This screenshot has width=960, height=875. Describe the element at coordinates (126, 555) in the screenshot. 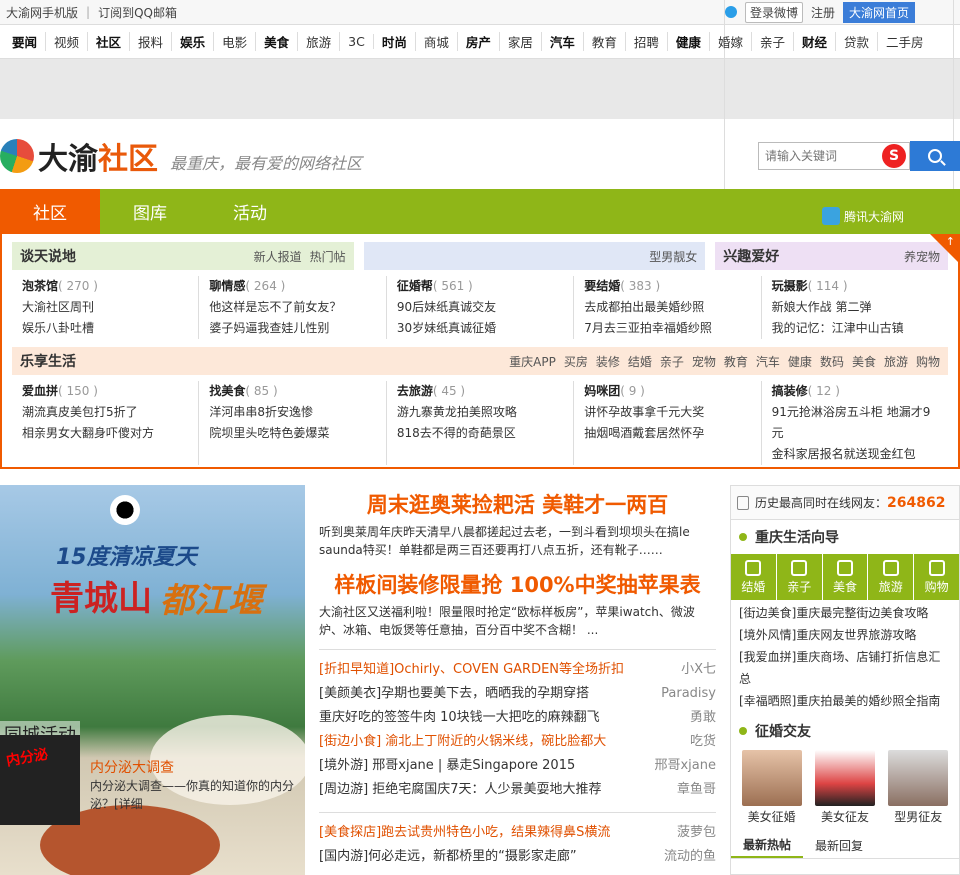

I see `promo-line-1: 15度清凉夏天` at that location.